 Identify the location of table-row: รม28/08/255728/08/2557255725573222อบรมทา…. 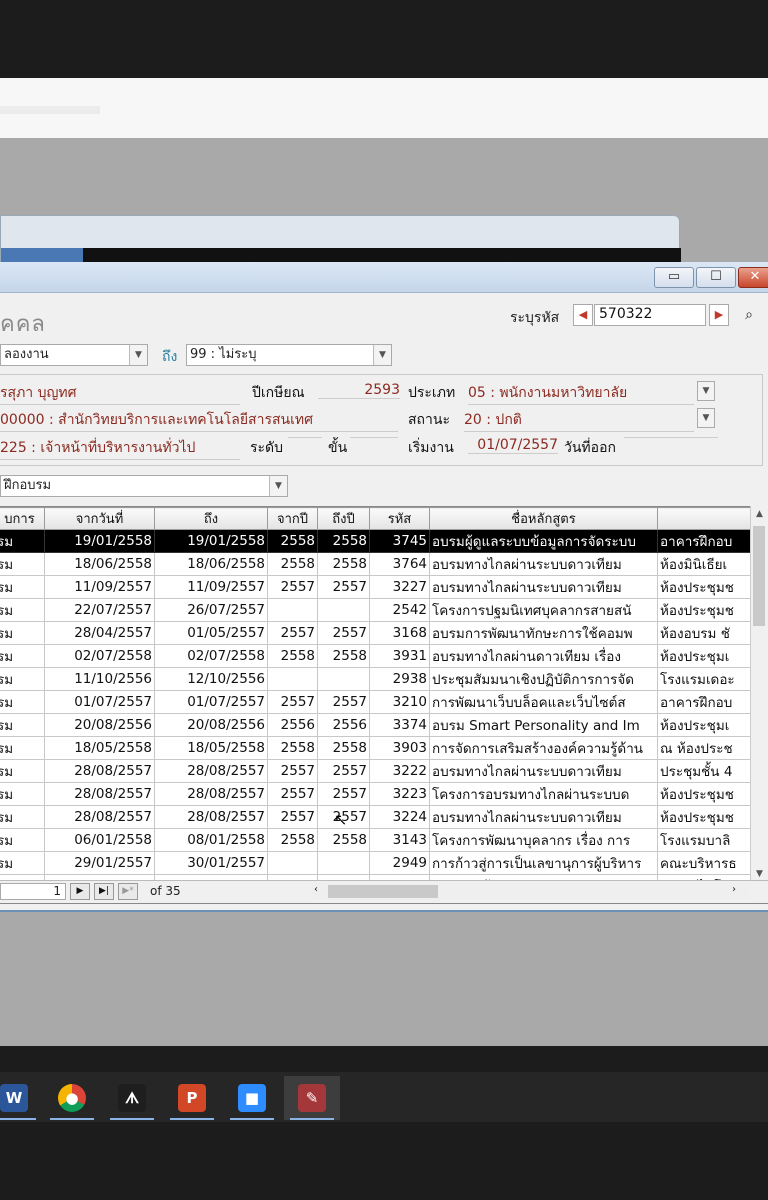
(379, 771).